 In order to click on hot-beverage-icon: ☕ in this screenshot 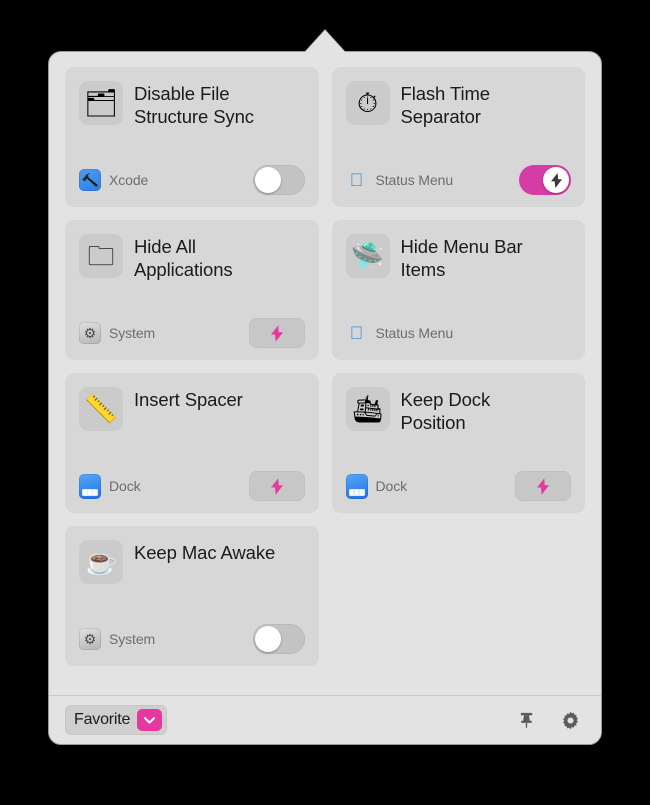, I will do `click(101, 562)`.